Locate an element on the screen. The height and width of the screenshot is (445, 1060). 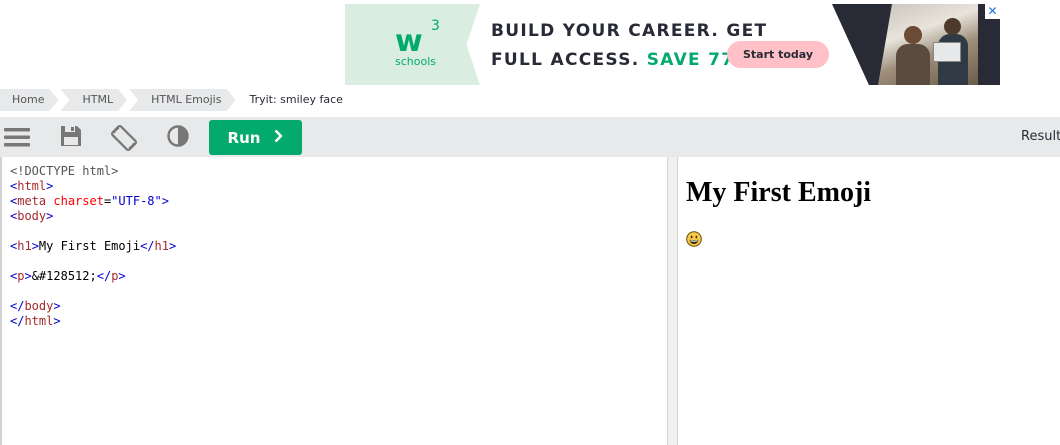
ad-headline-2-prefix: FULL ACCESS. is located at coordinates (569, 60).